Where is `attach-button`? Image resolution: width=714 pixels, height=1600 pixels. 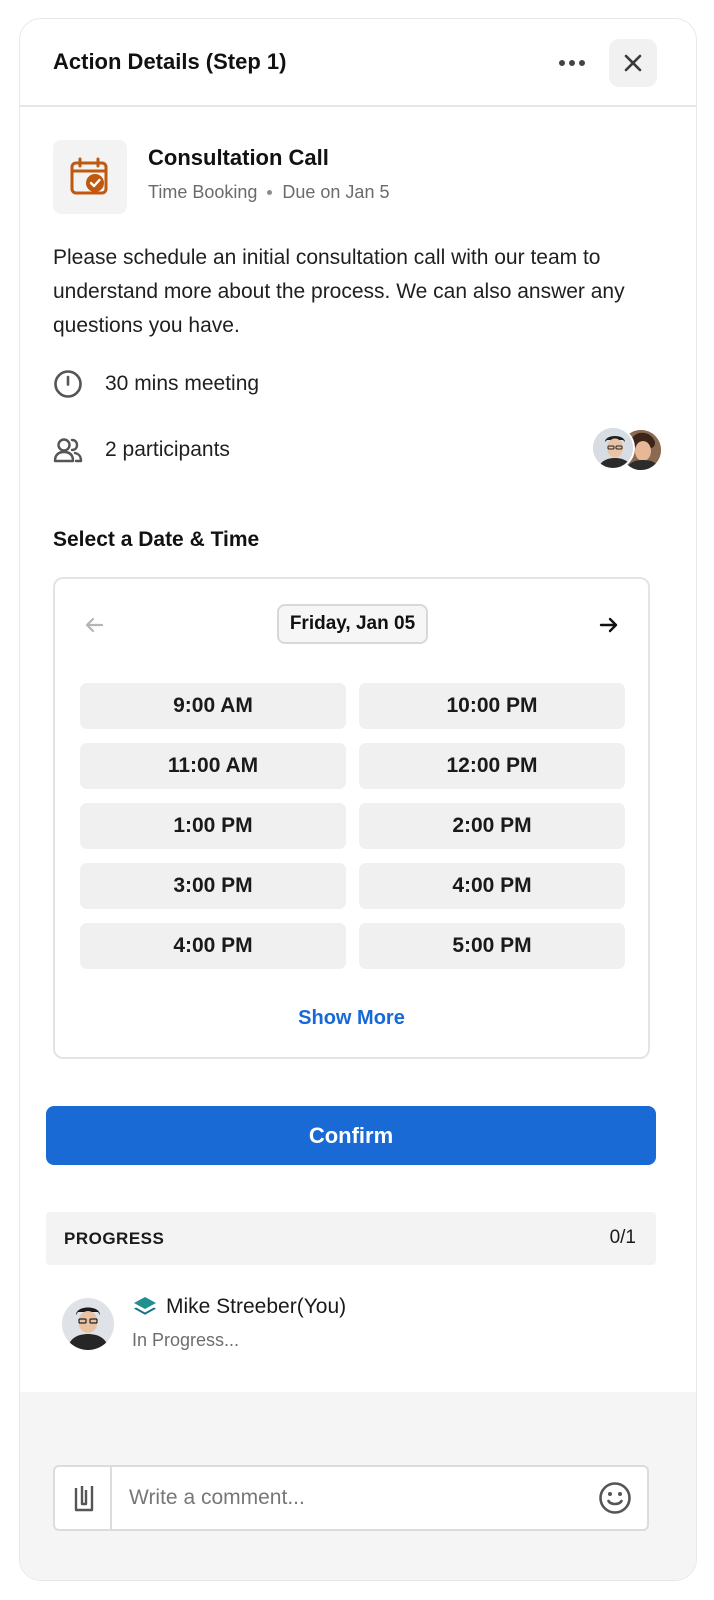
attach-button is located at coordinates (83, 1498).